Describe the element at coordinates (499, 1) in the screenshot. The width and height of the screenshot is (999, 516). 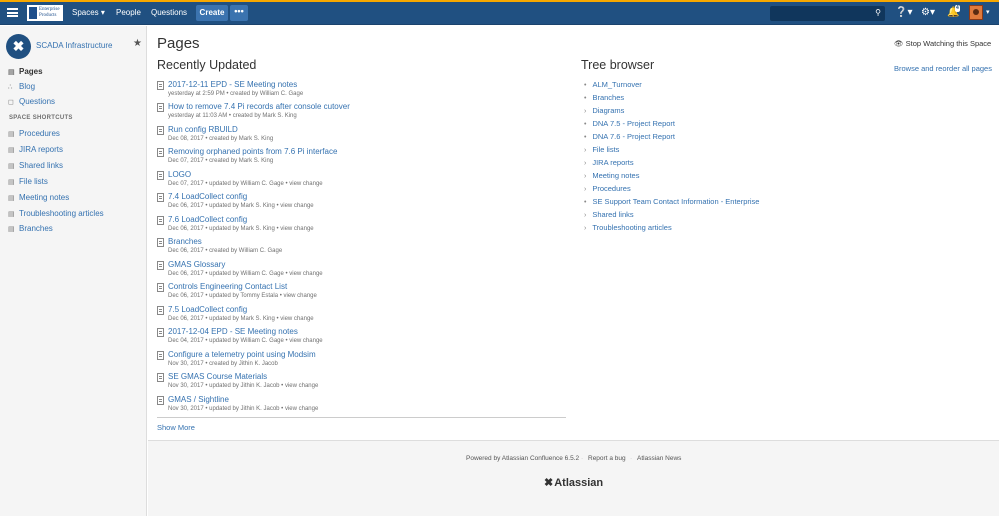
I see `top-accent-strip` at that location.